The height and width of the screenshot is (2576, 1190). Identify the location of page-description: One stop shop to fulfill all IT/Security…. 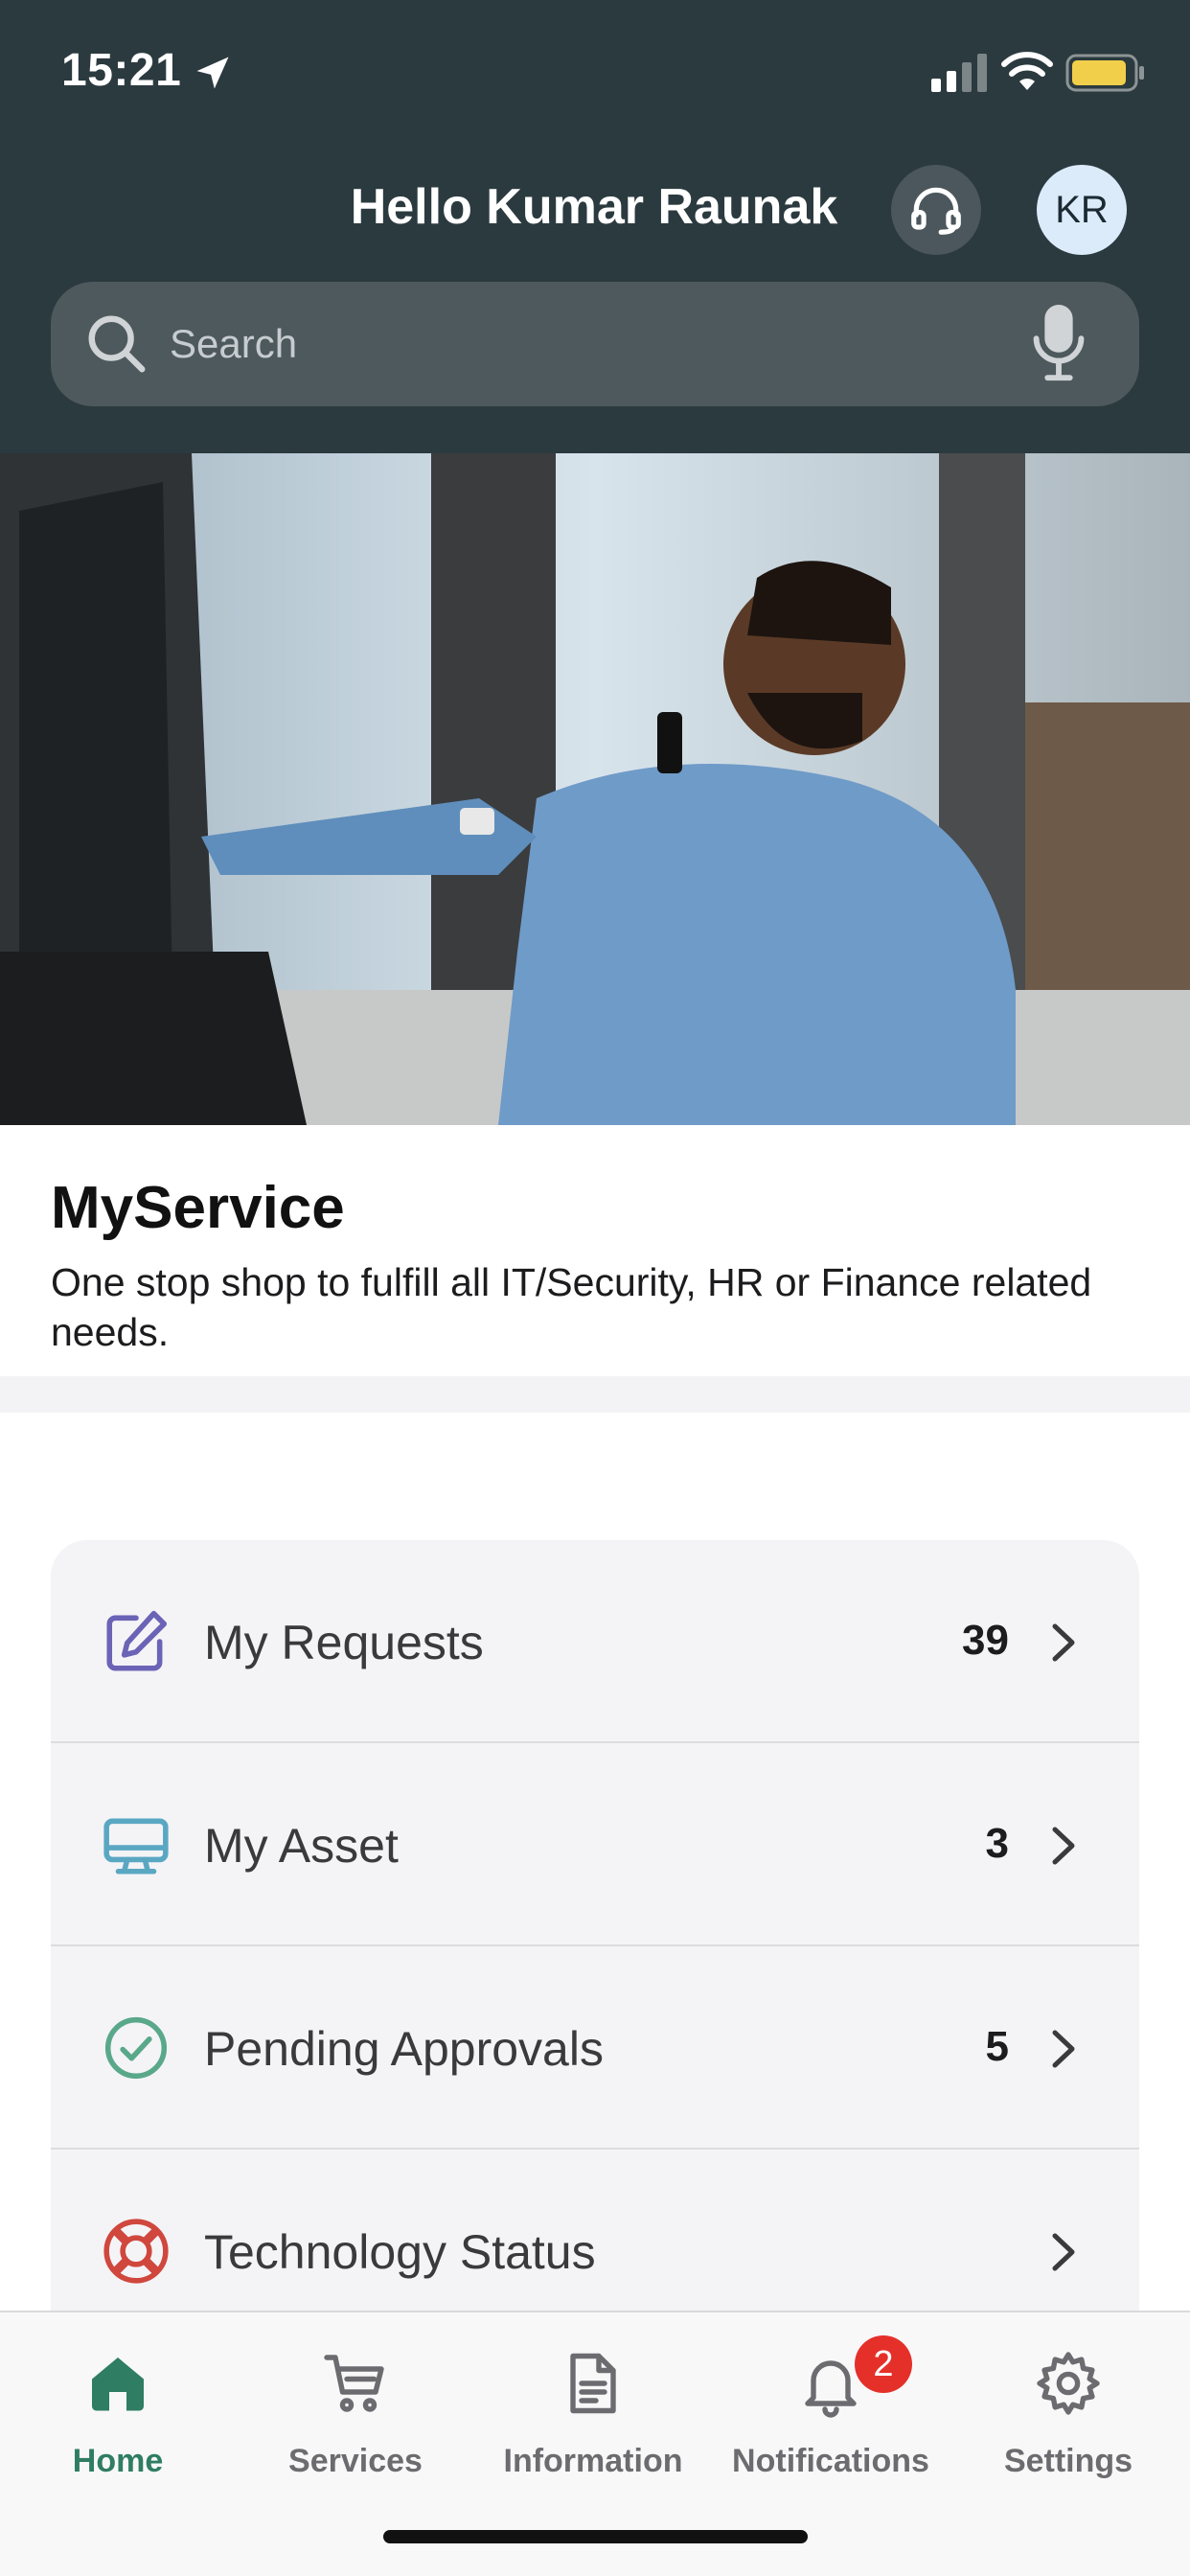
(572, 1307).